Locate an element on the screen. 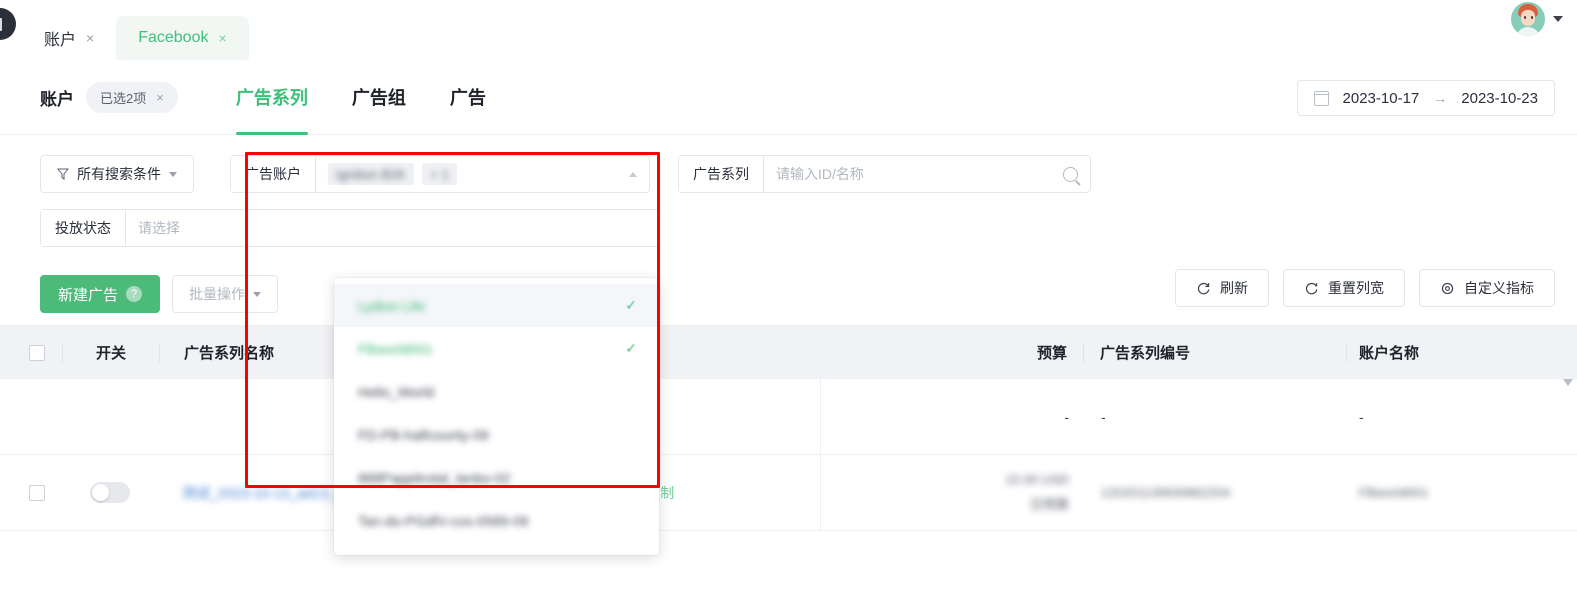  tab-accounts-close-icon: × is located at coordinates (90, 38).